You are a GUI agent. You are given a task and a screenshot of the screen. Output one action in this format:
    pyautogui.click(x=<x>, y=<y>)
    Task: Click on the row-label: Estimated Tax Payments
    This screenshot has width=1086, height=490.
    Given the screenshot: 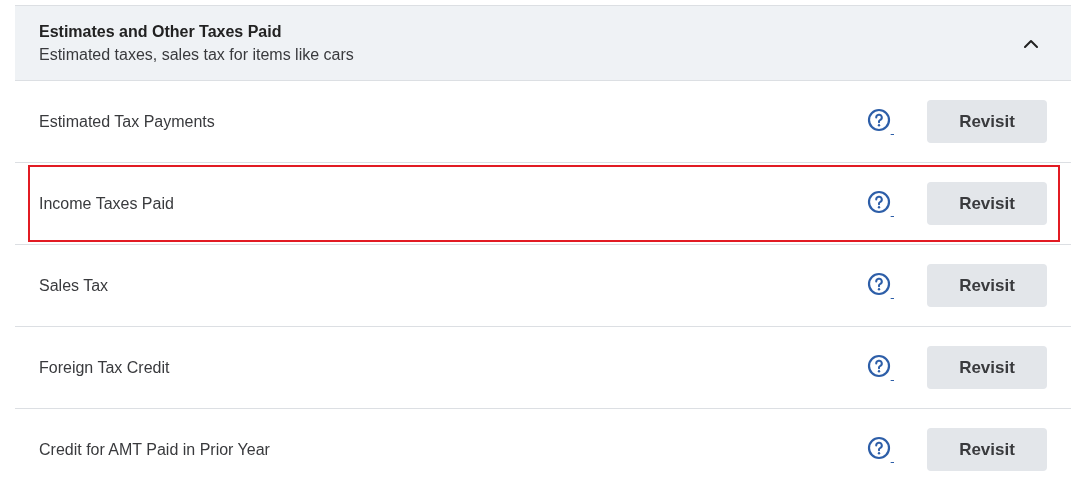 What is the action you would take?
    pyautogui.click(x=127, y=121)
    